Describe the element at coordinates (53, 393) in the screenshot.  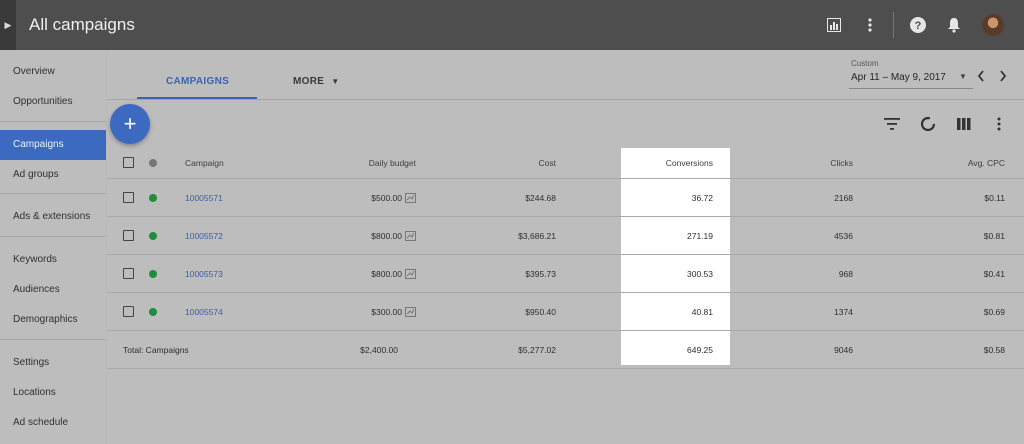
I see `sidebar-item-locations: Locations` at that location.